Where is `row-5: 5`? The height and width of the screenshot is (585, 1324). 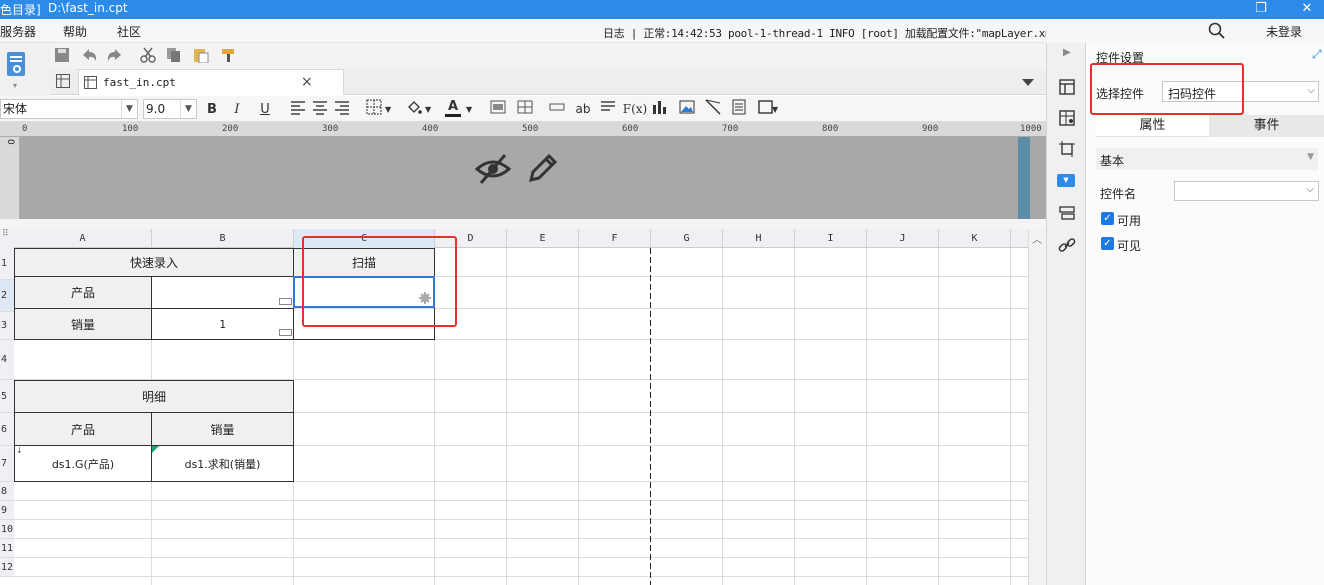
row-5: 5 is located at coordinates (7, 396).